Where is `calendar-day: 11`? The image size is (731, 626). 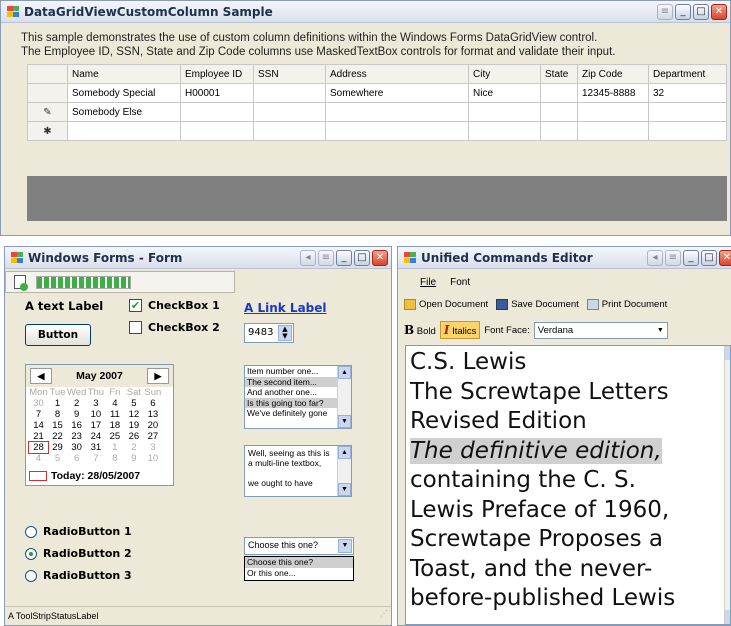
calendar-day: 11 is located at coordinates (114, 414).